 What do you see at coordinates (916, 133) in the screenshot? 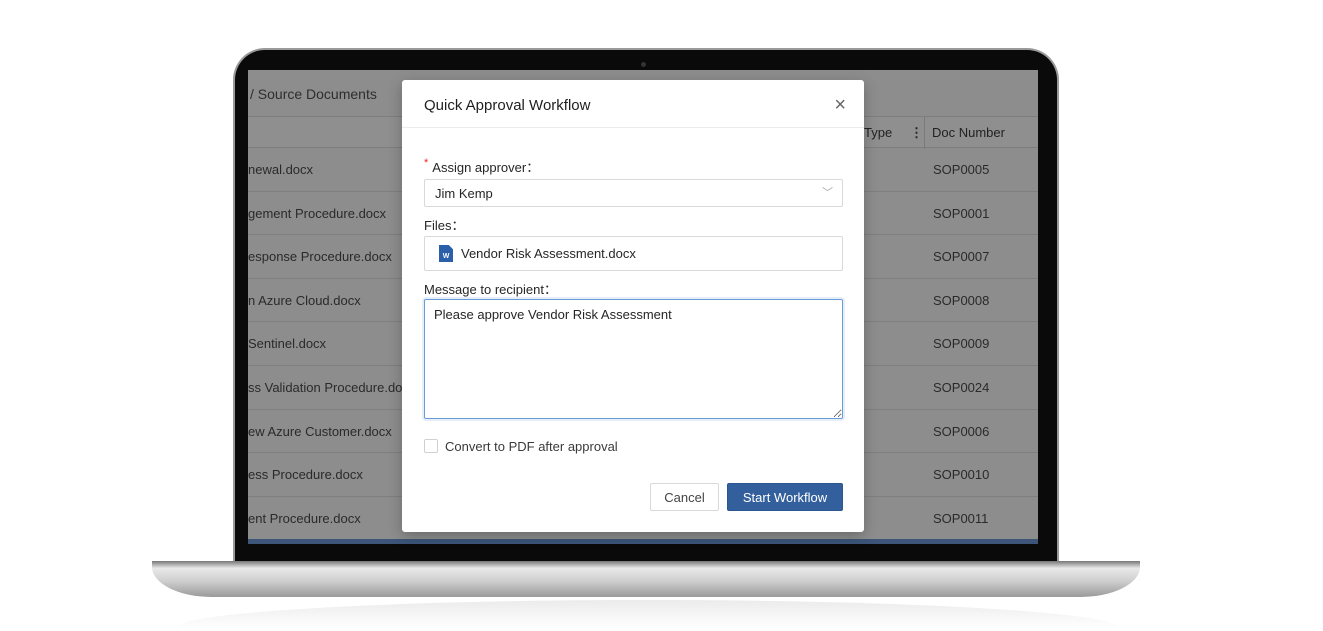
I see `column-menu-icon: ⋮` at bounding box center [916, 133].